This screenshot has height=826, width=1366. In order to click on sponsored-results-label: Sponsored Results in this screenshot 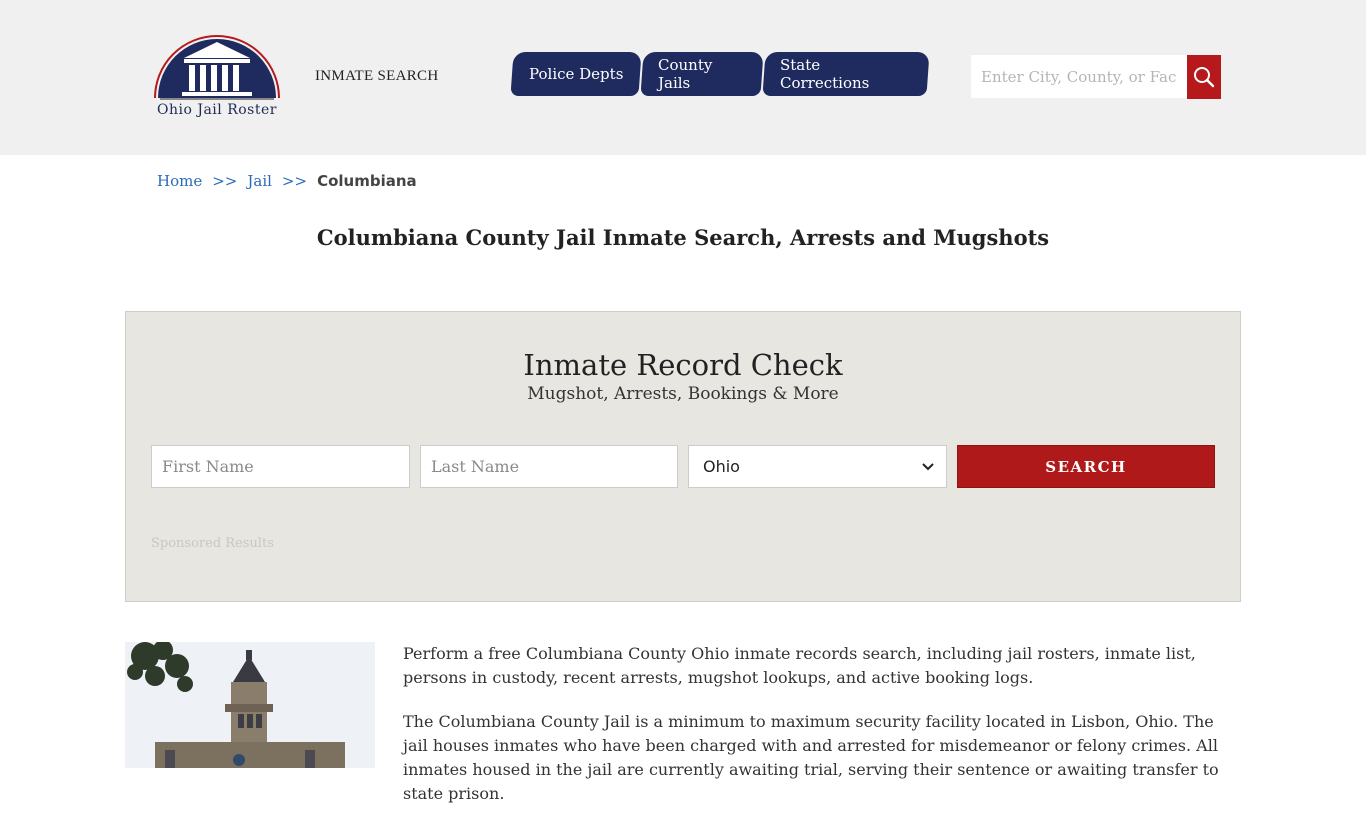, I will do `click(212, 543)`.